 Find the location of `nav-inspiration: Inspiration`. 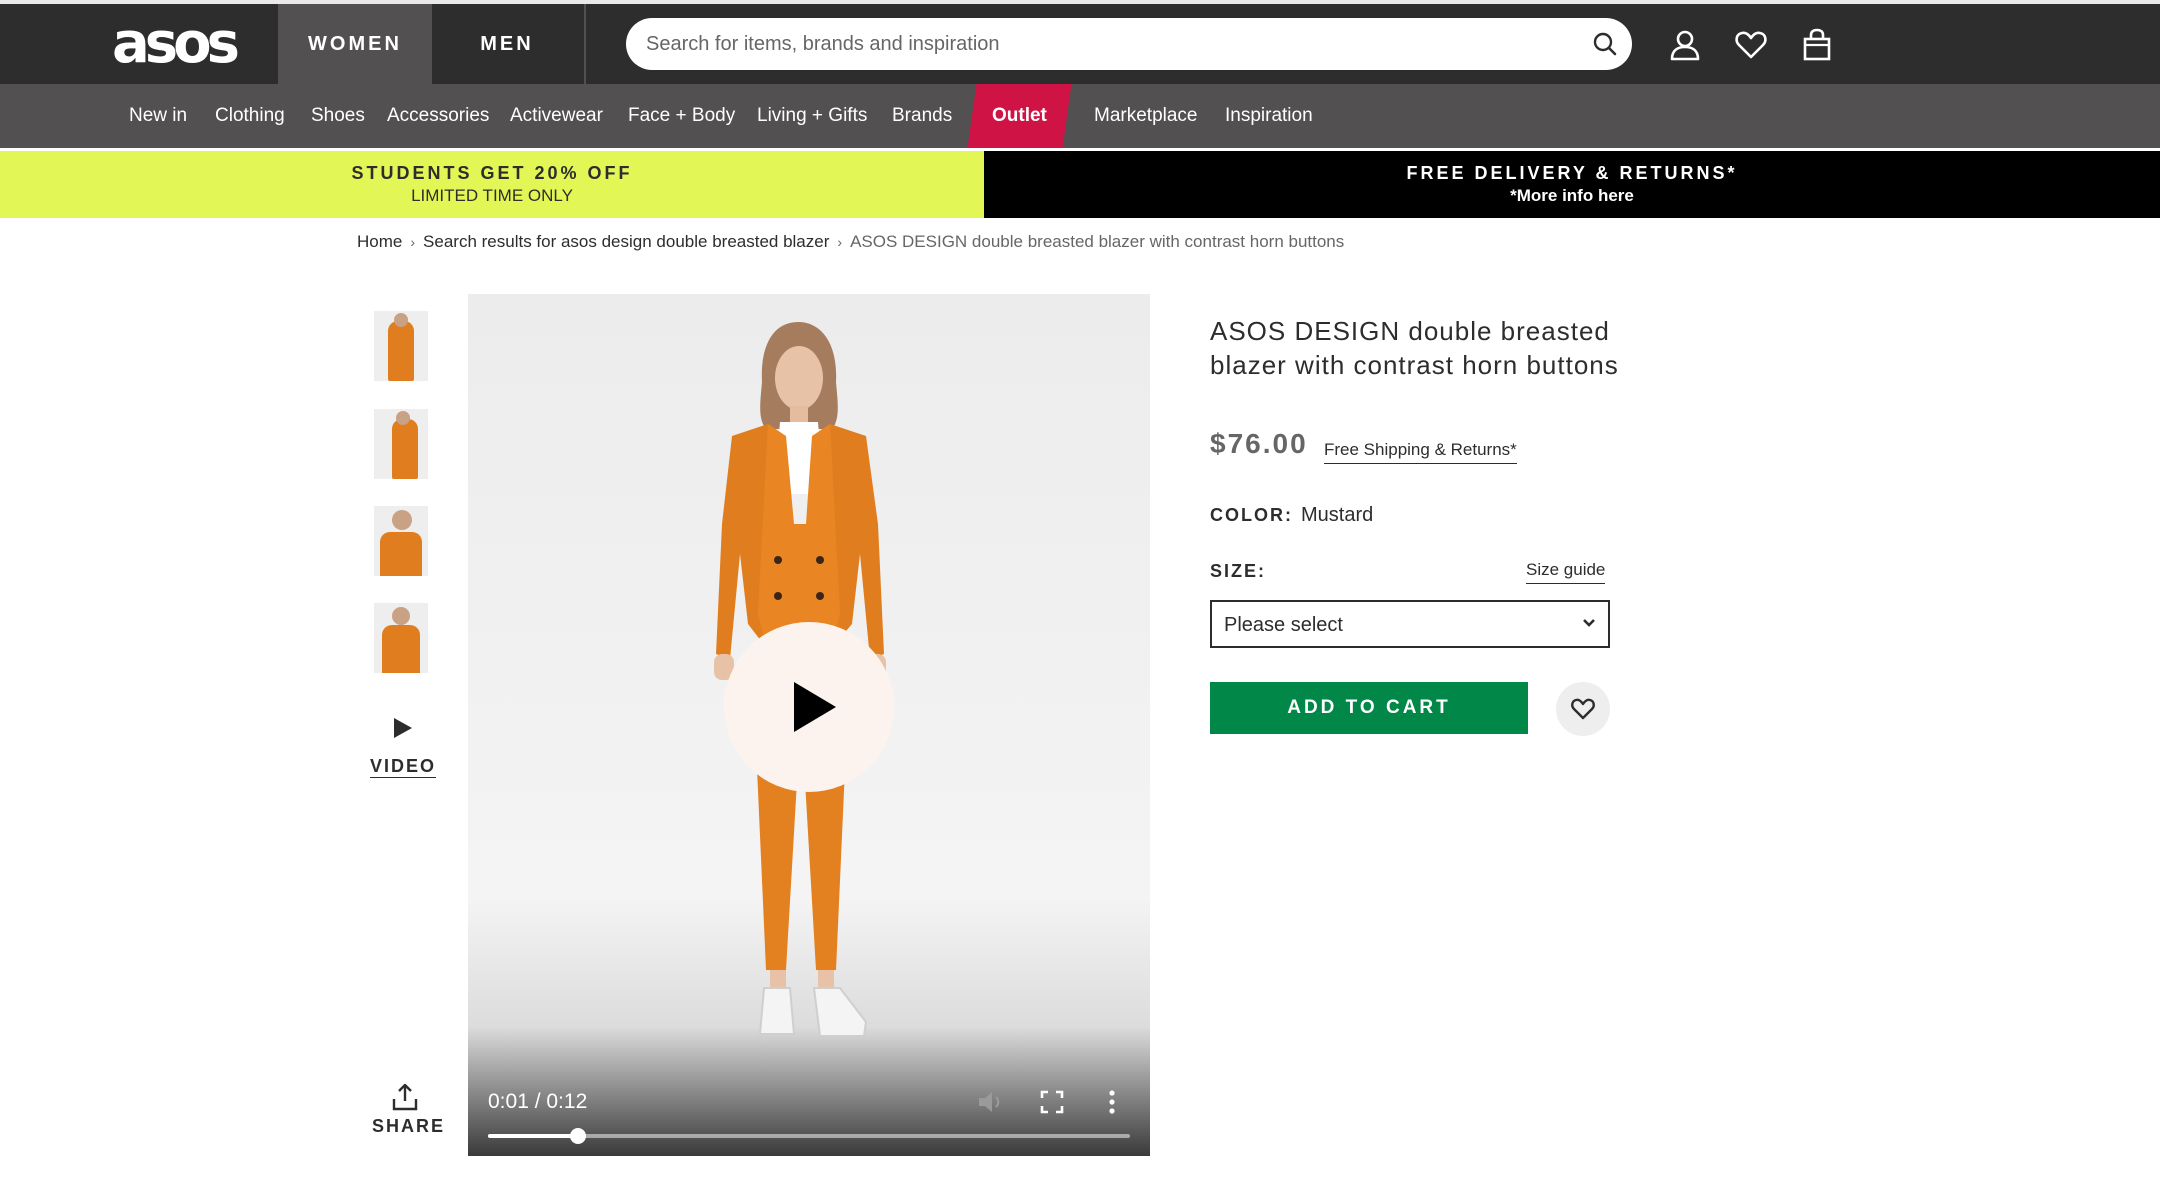

nav-inspiration: Inspiration is located at coordinates (1269, 116).